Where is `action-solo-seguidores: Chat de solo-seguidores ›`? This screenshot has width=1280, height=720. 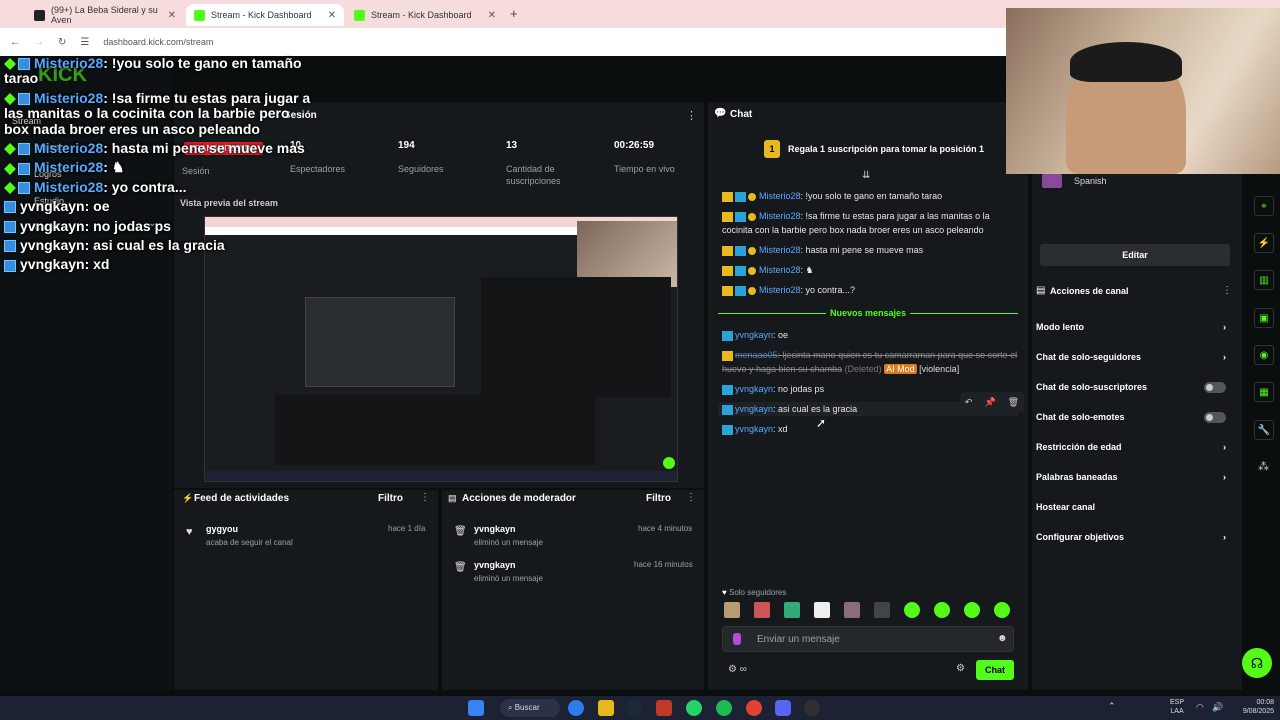
action-solo-seguidores: Chat de solo-seguidores › is located at coordinates (1136, 357).